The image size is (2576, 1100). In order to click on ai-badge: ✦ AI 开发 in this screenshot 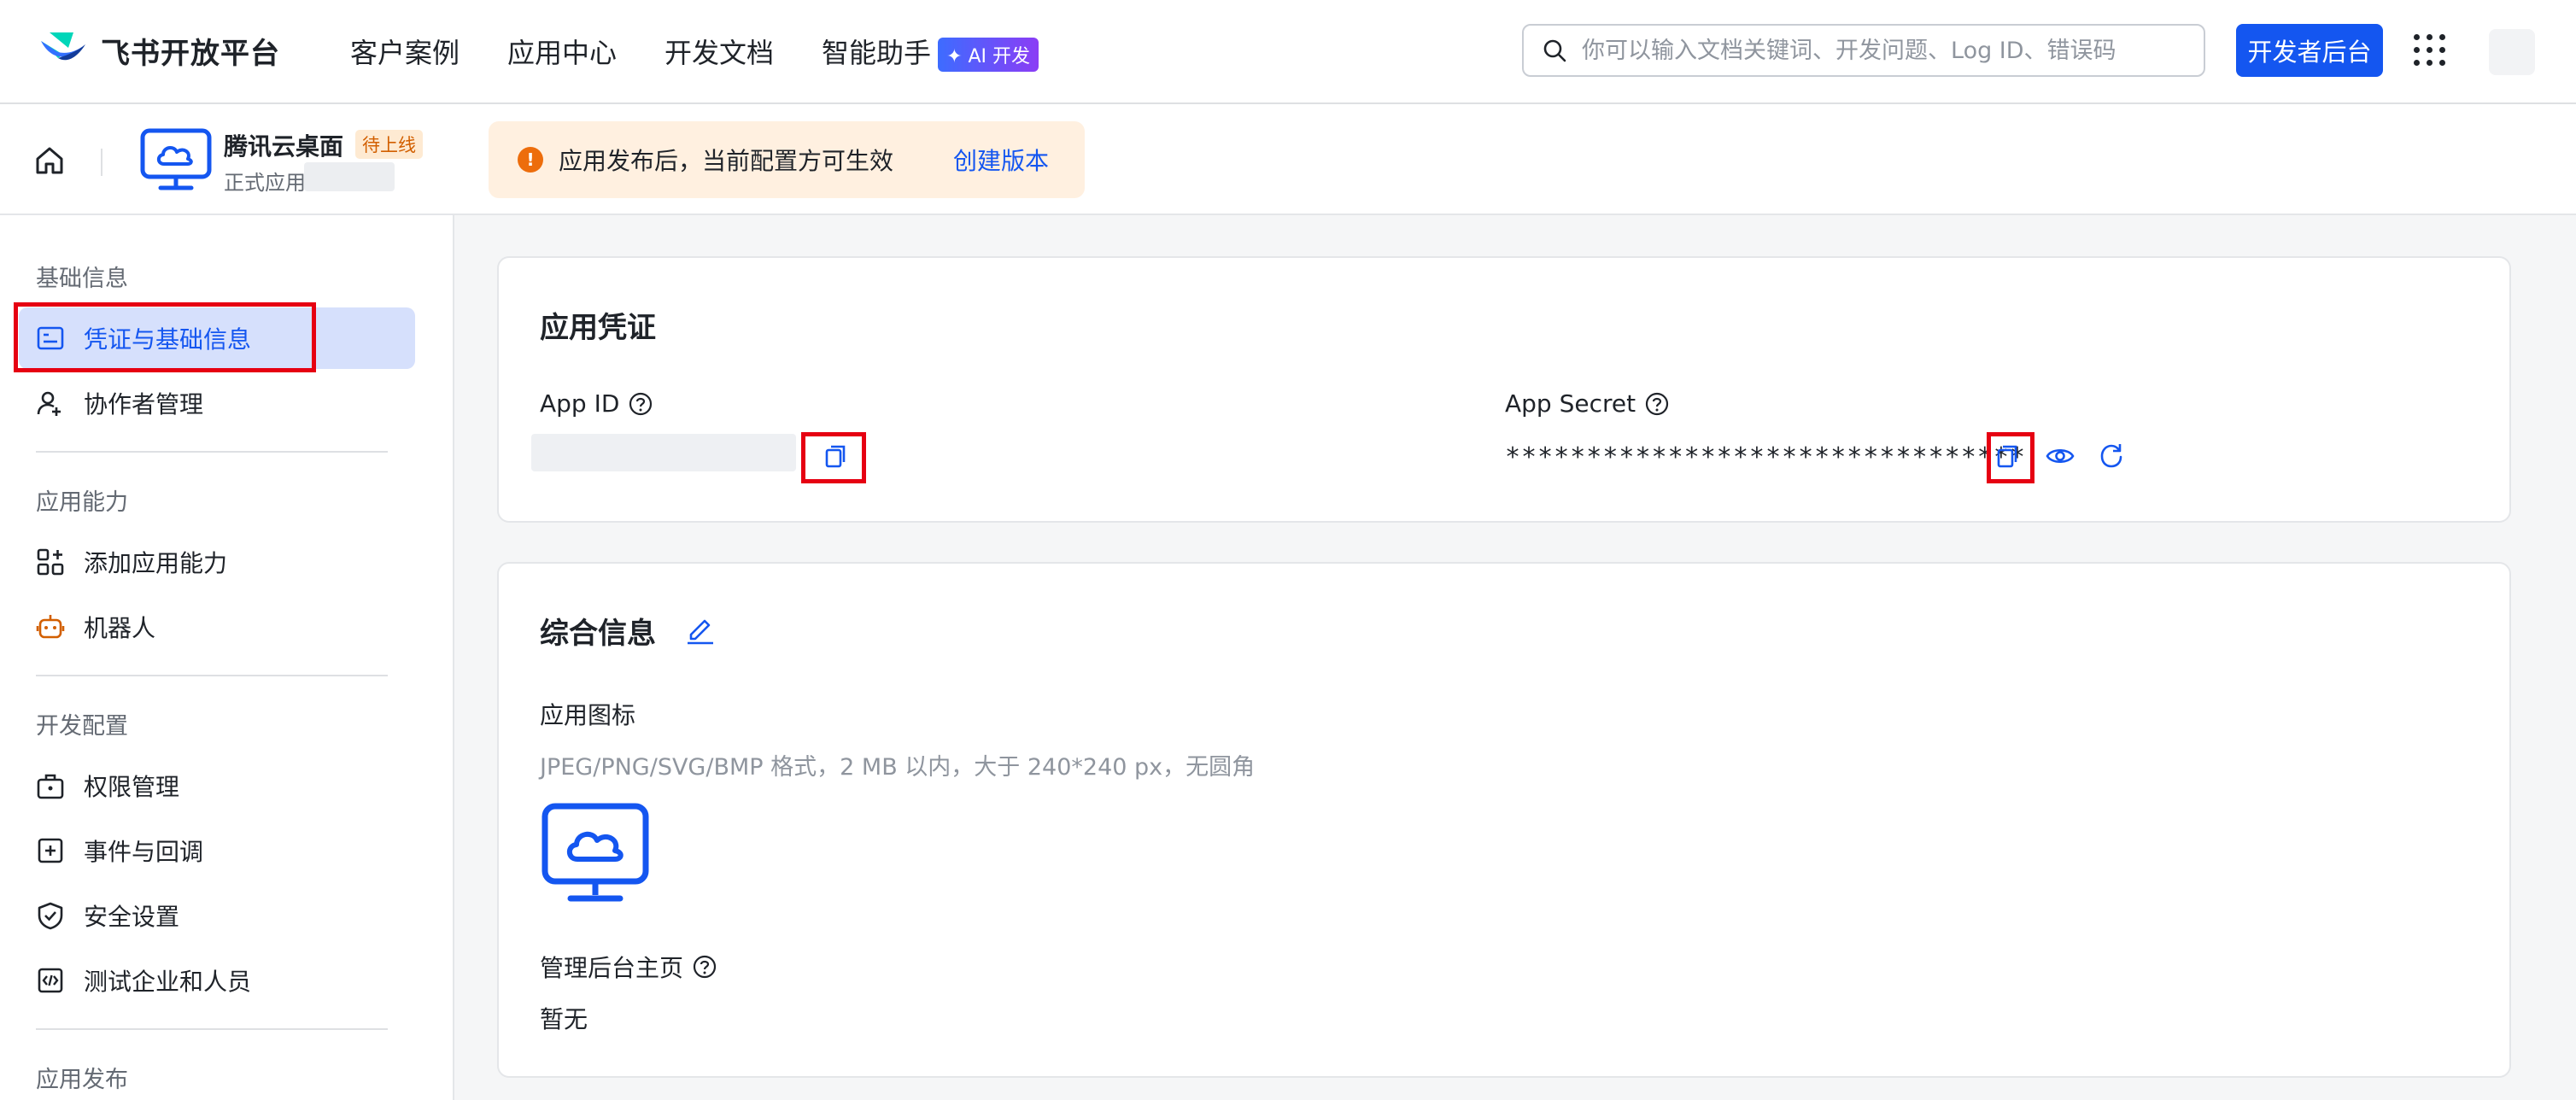, I will do `click(988, 54)`.